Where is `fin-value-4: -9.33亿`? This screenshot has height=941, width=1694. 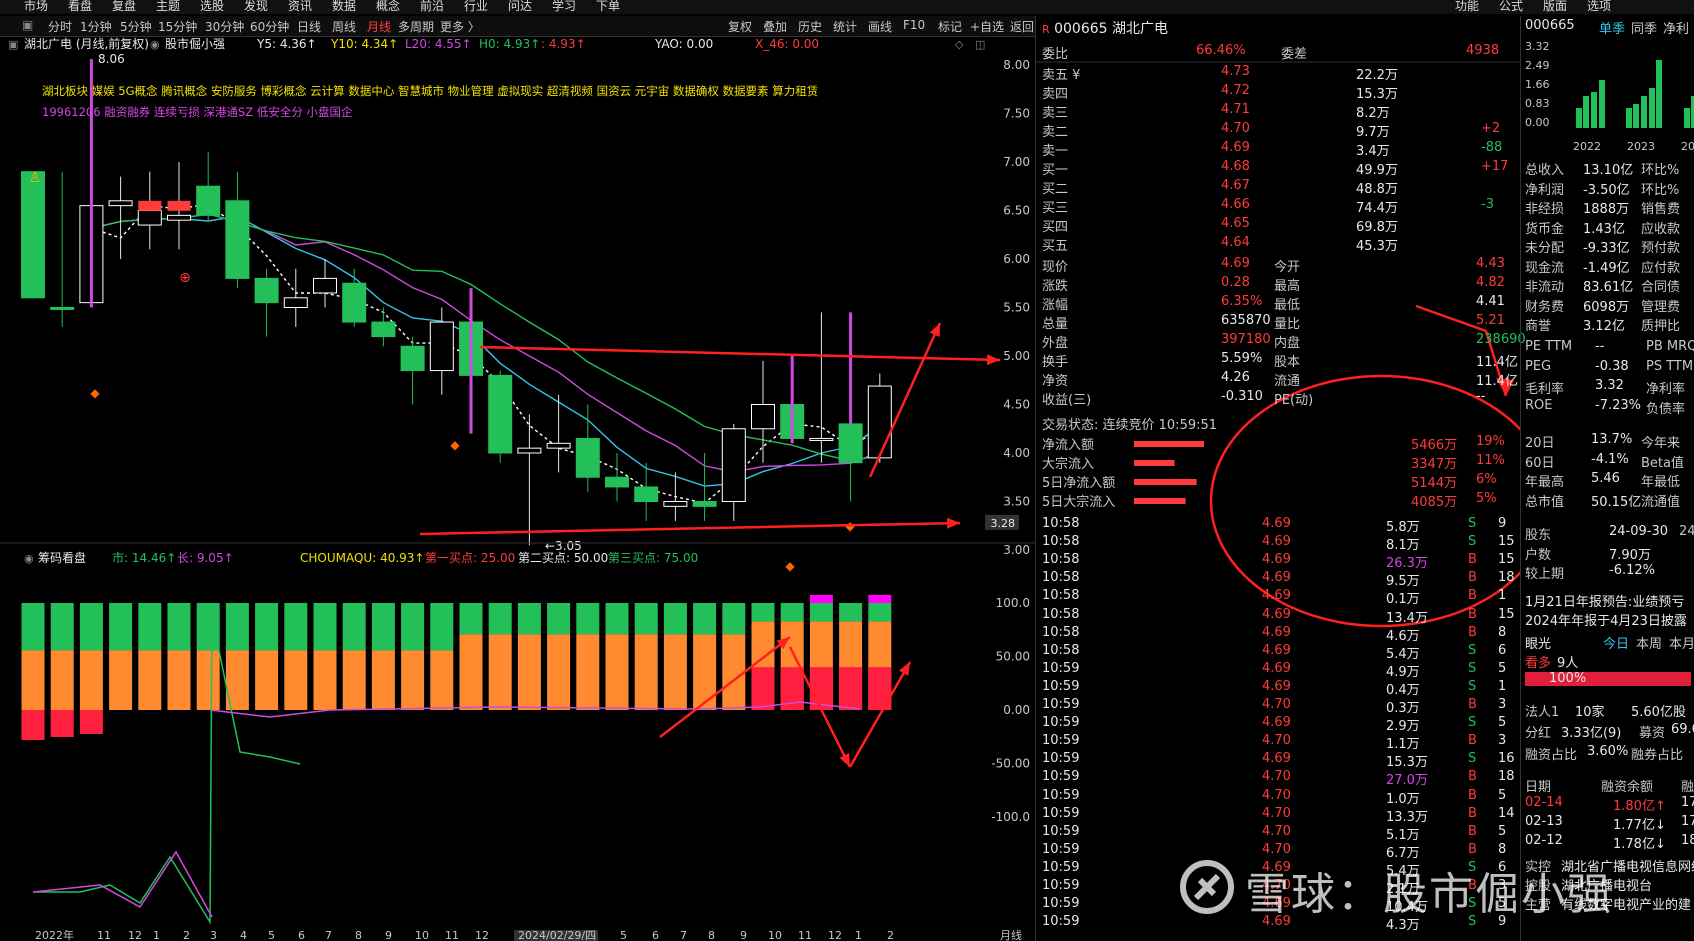 fin-value-4: -9.33亿 is located at coordinates (1606, 248).